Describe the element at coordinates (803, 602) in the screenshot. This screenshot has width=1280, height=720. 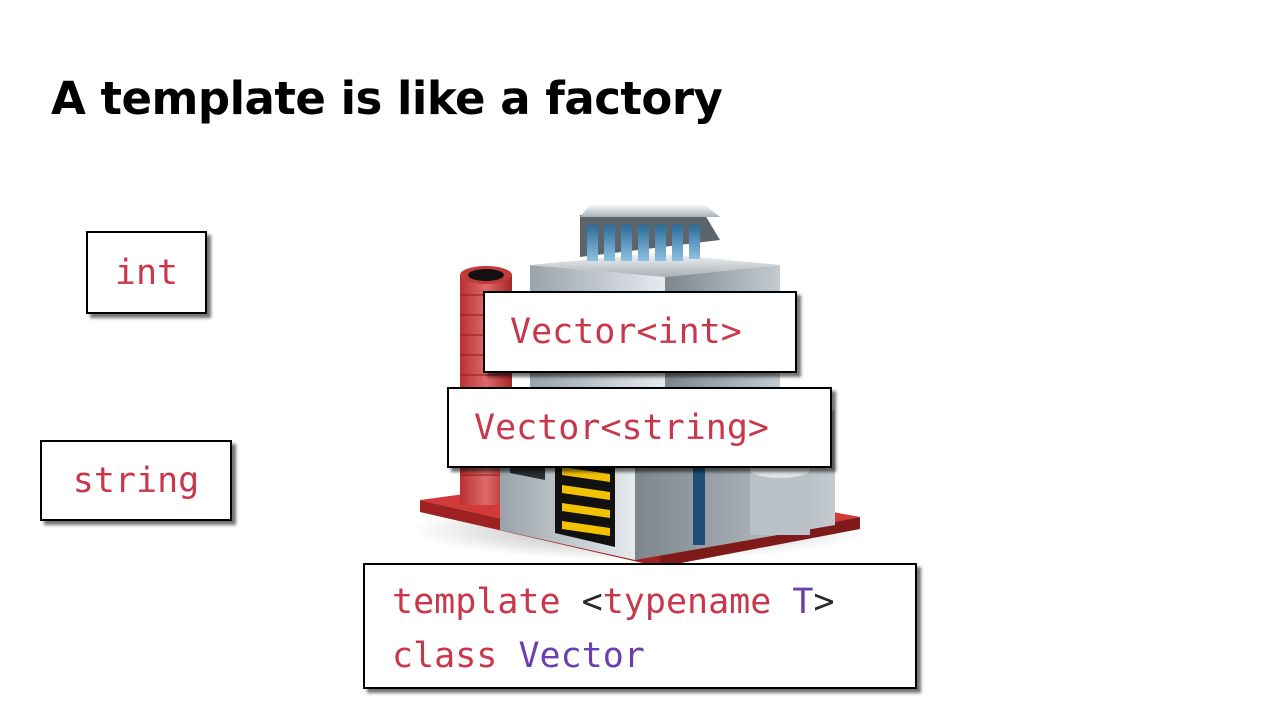
I see `type-param: T` at that location.